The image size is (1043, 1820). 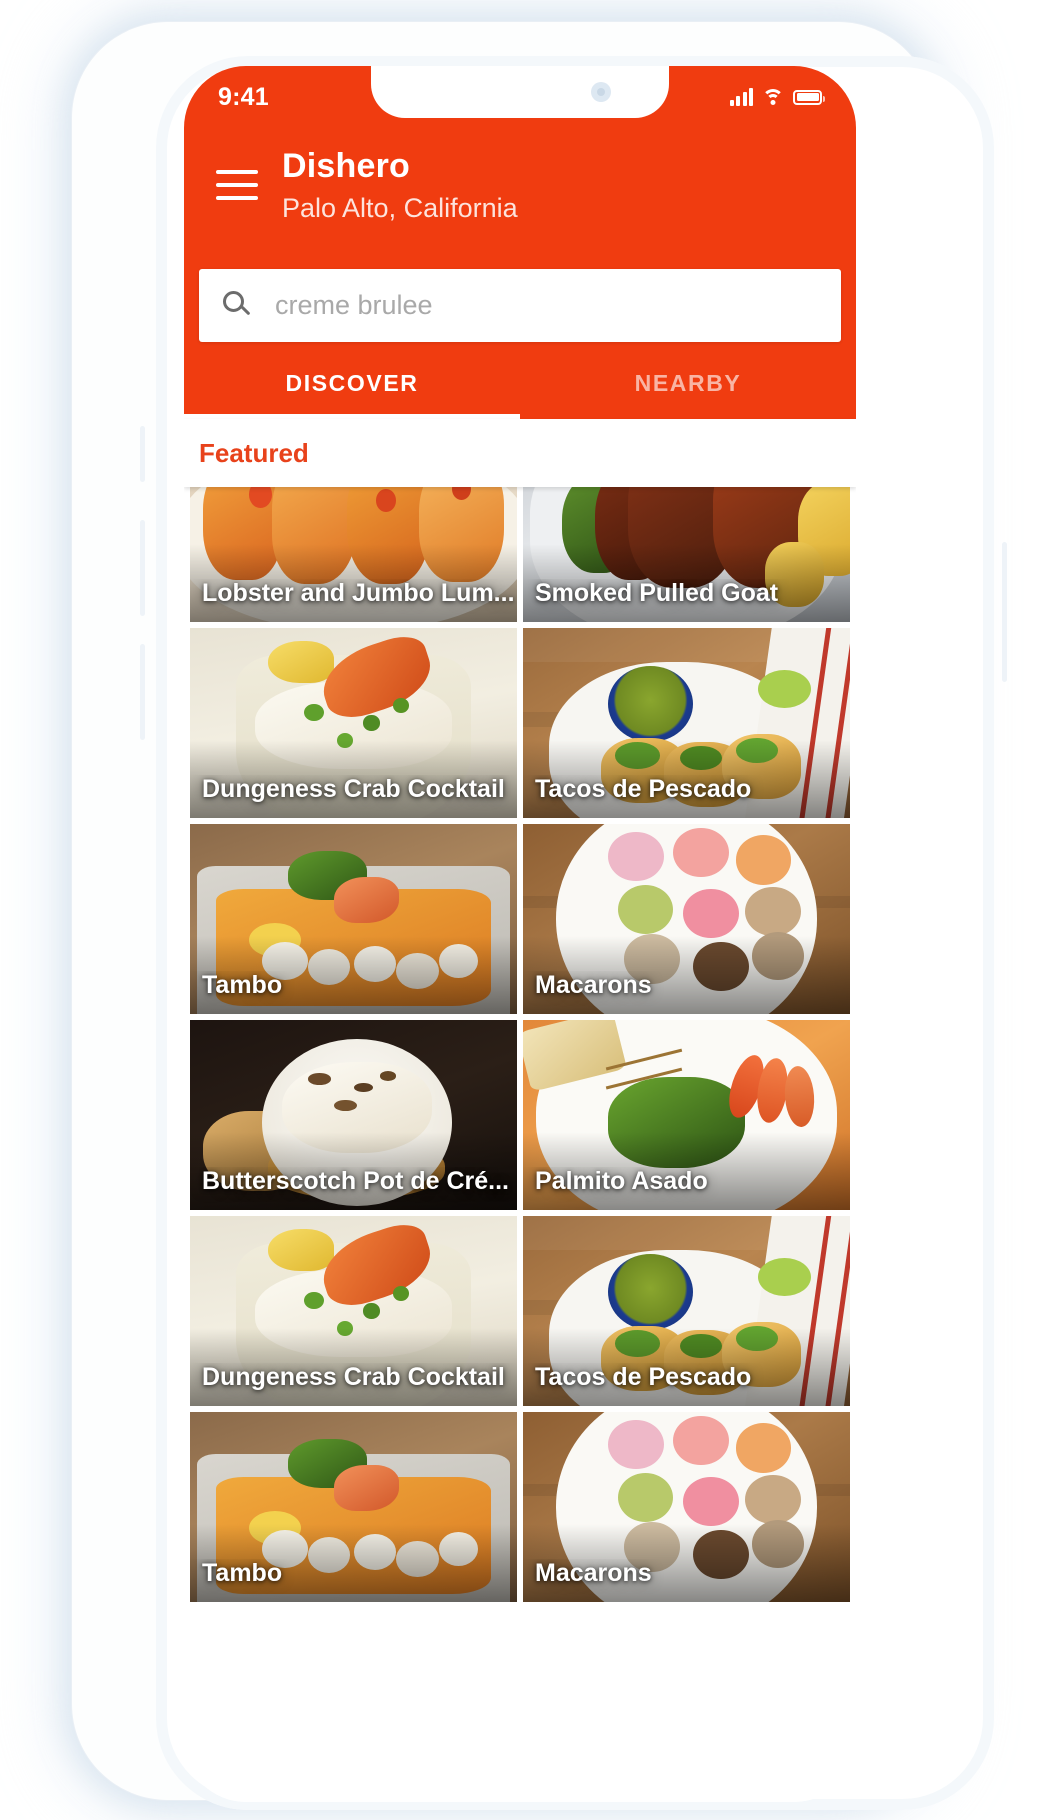 I want to click on app-title: Dishero, so click(x=346, y=166).